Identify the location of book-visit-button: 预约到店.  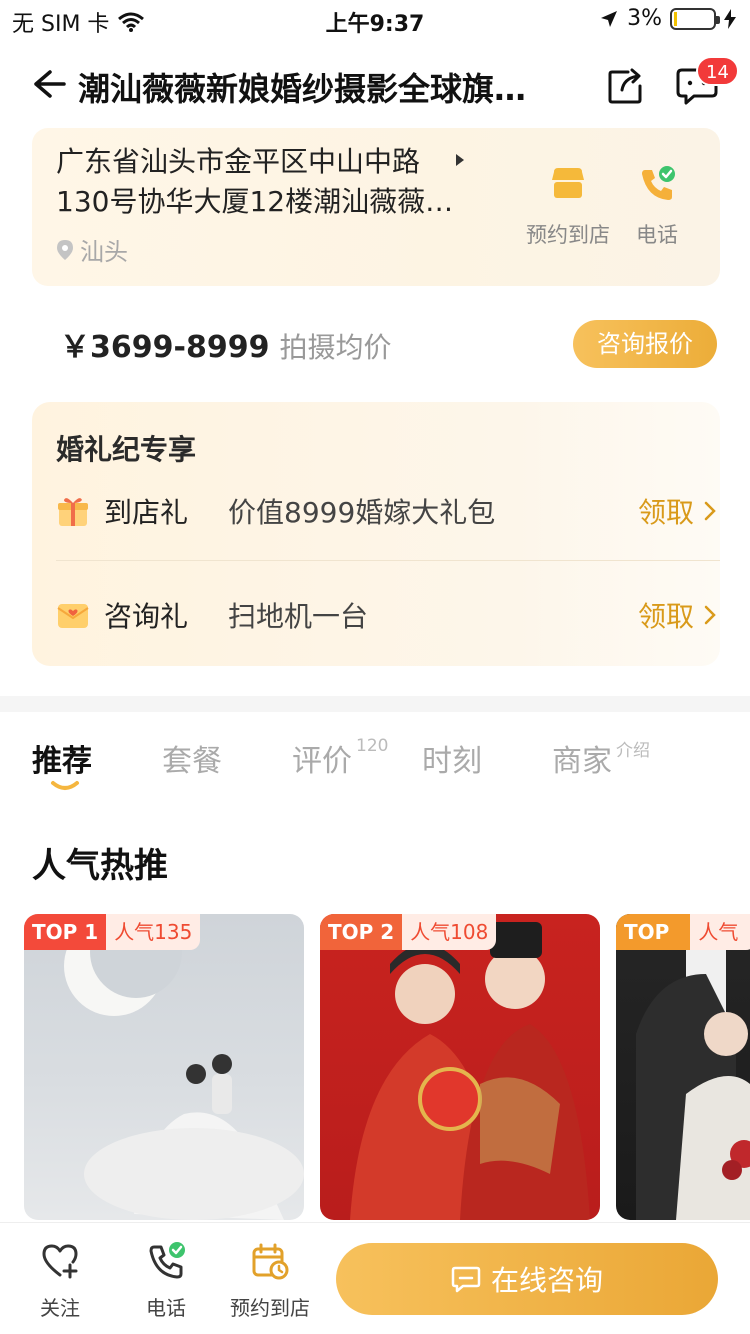
(270, 1281).